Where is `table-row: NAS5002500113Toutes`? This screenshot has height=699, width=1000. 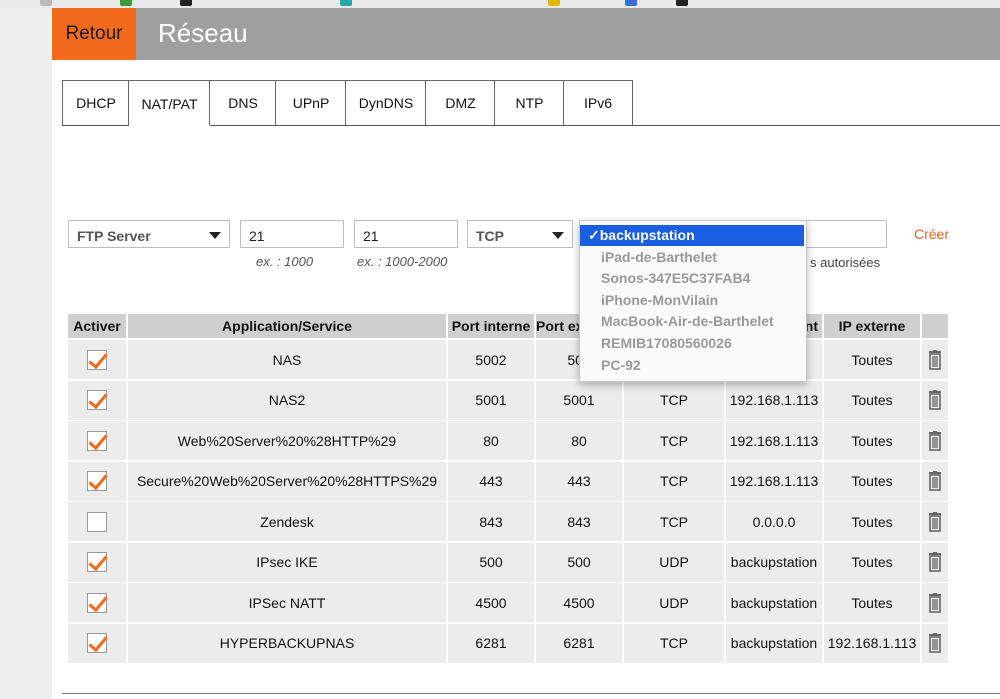 table-row: NAS5002500113Toutes is located at coordinates (508, 359).